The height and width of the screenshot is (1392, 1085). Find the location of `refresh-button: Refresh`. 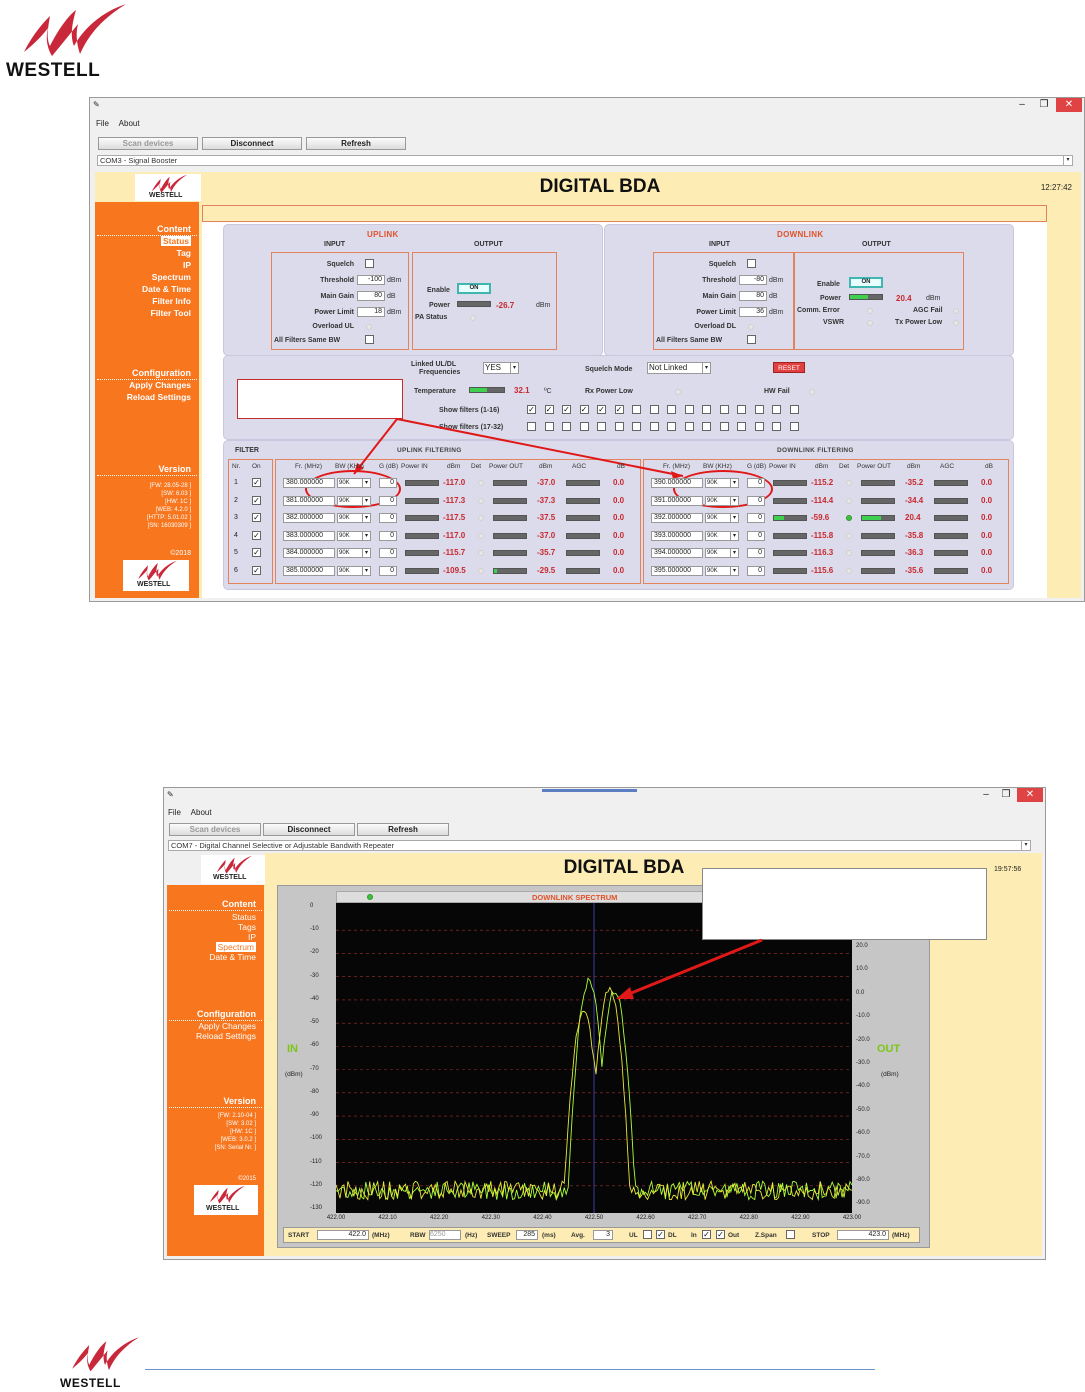

refresh-button: Refresh is located at coordinates (356, 143).